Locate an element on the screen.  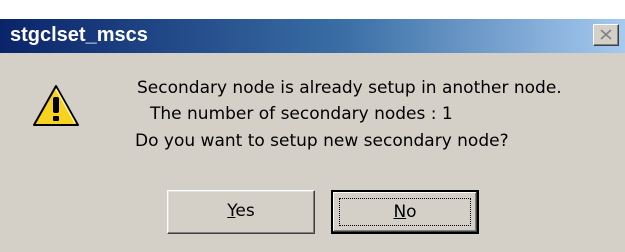
yes-button-label: Yes is located at coordinates (241, 211).